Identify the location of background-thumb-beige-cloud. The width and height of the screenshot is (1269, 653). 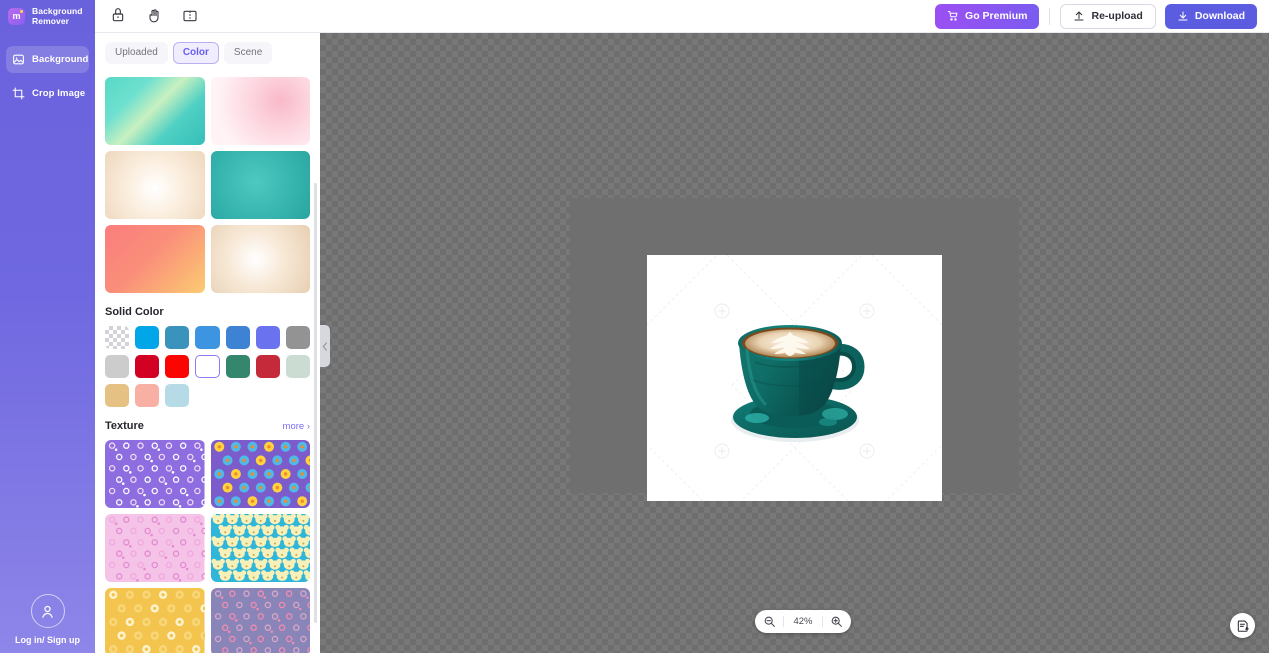
(155, 185).